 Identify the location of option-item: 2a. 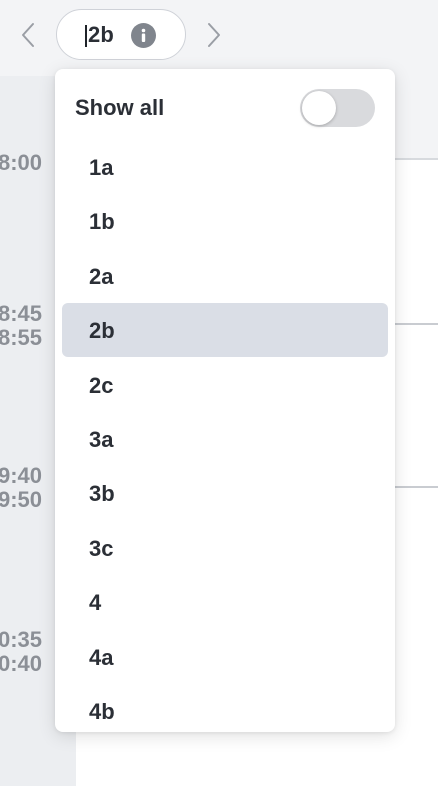
(225, 276).